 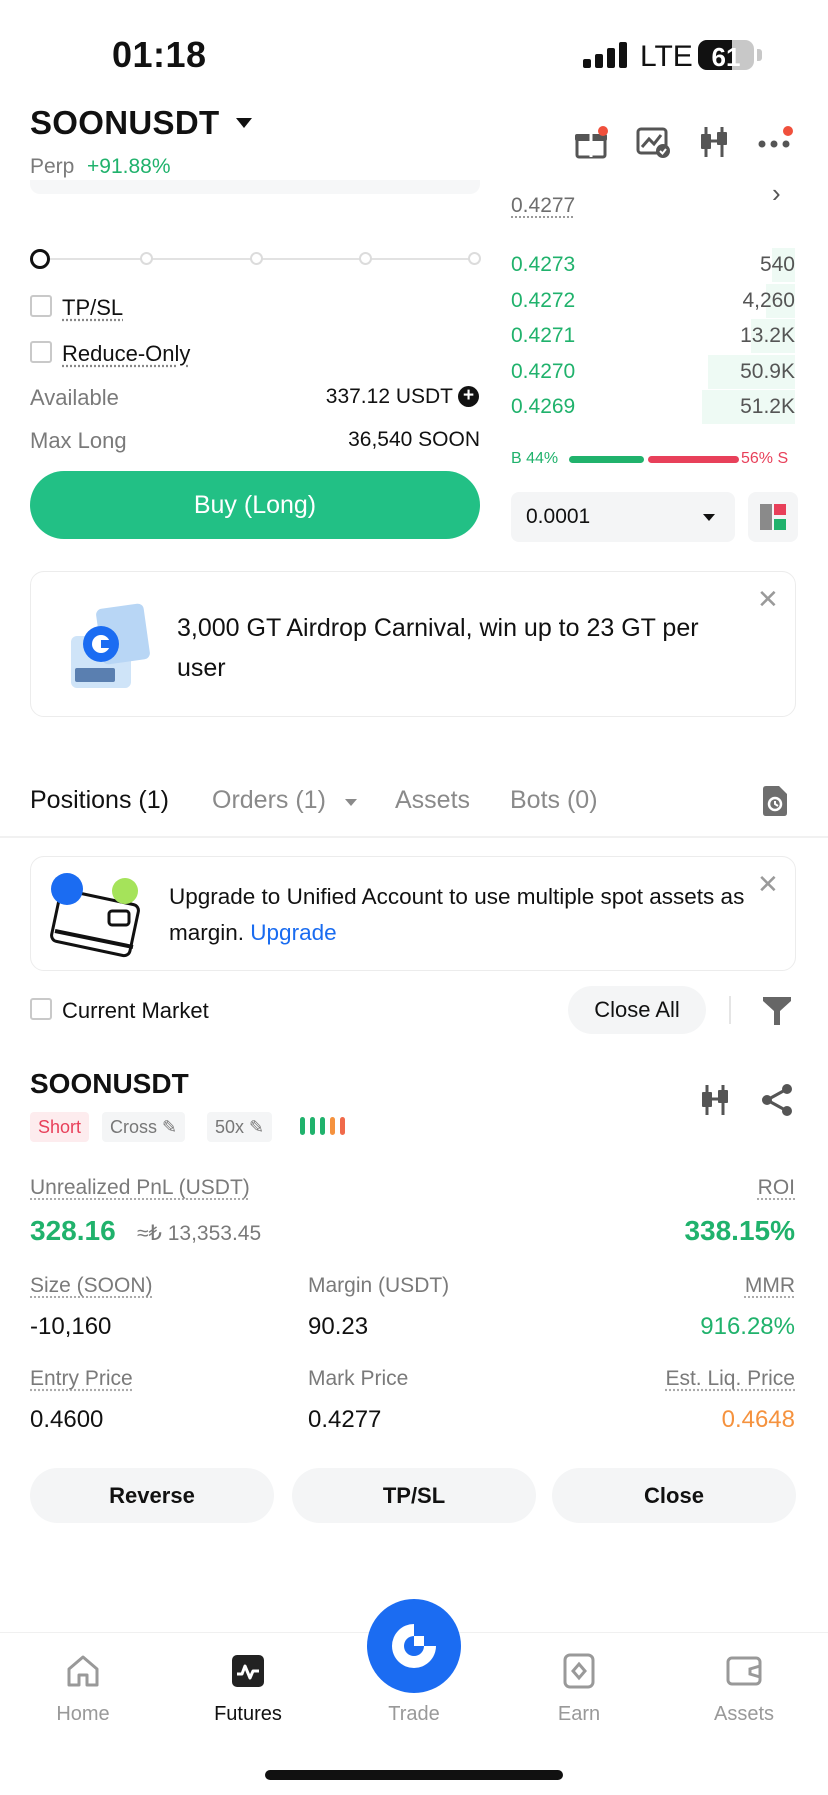 What do you see at coordinates (99, 800) in the screenshot?
I see `tab-positions: Positions (1)` at bounding box center [99, 800].